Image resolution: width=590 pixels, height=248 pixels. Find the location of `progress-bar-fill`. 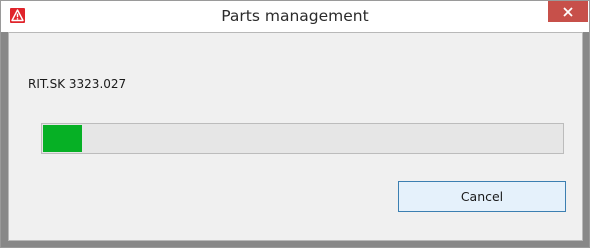

progress-bar-fill is located at coordinates (62, 138).